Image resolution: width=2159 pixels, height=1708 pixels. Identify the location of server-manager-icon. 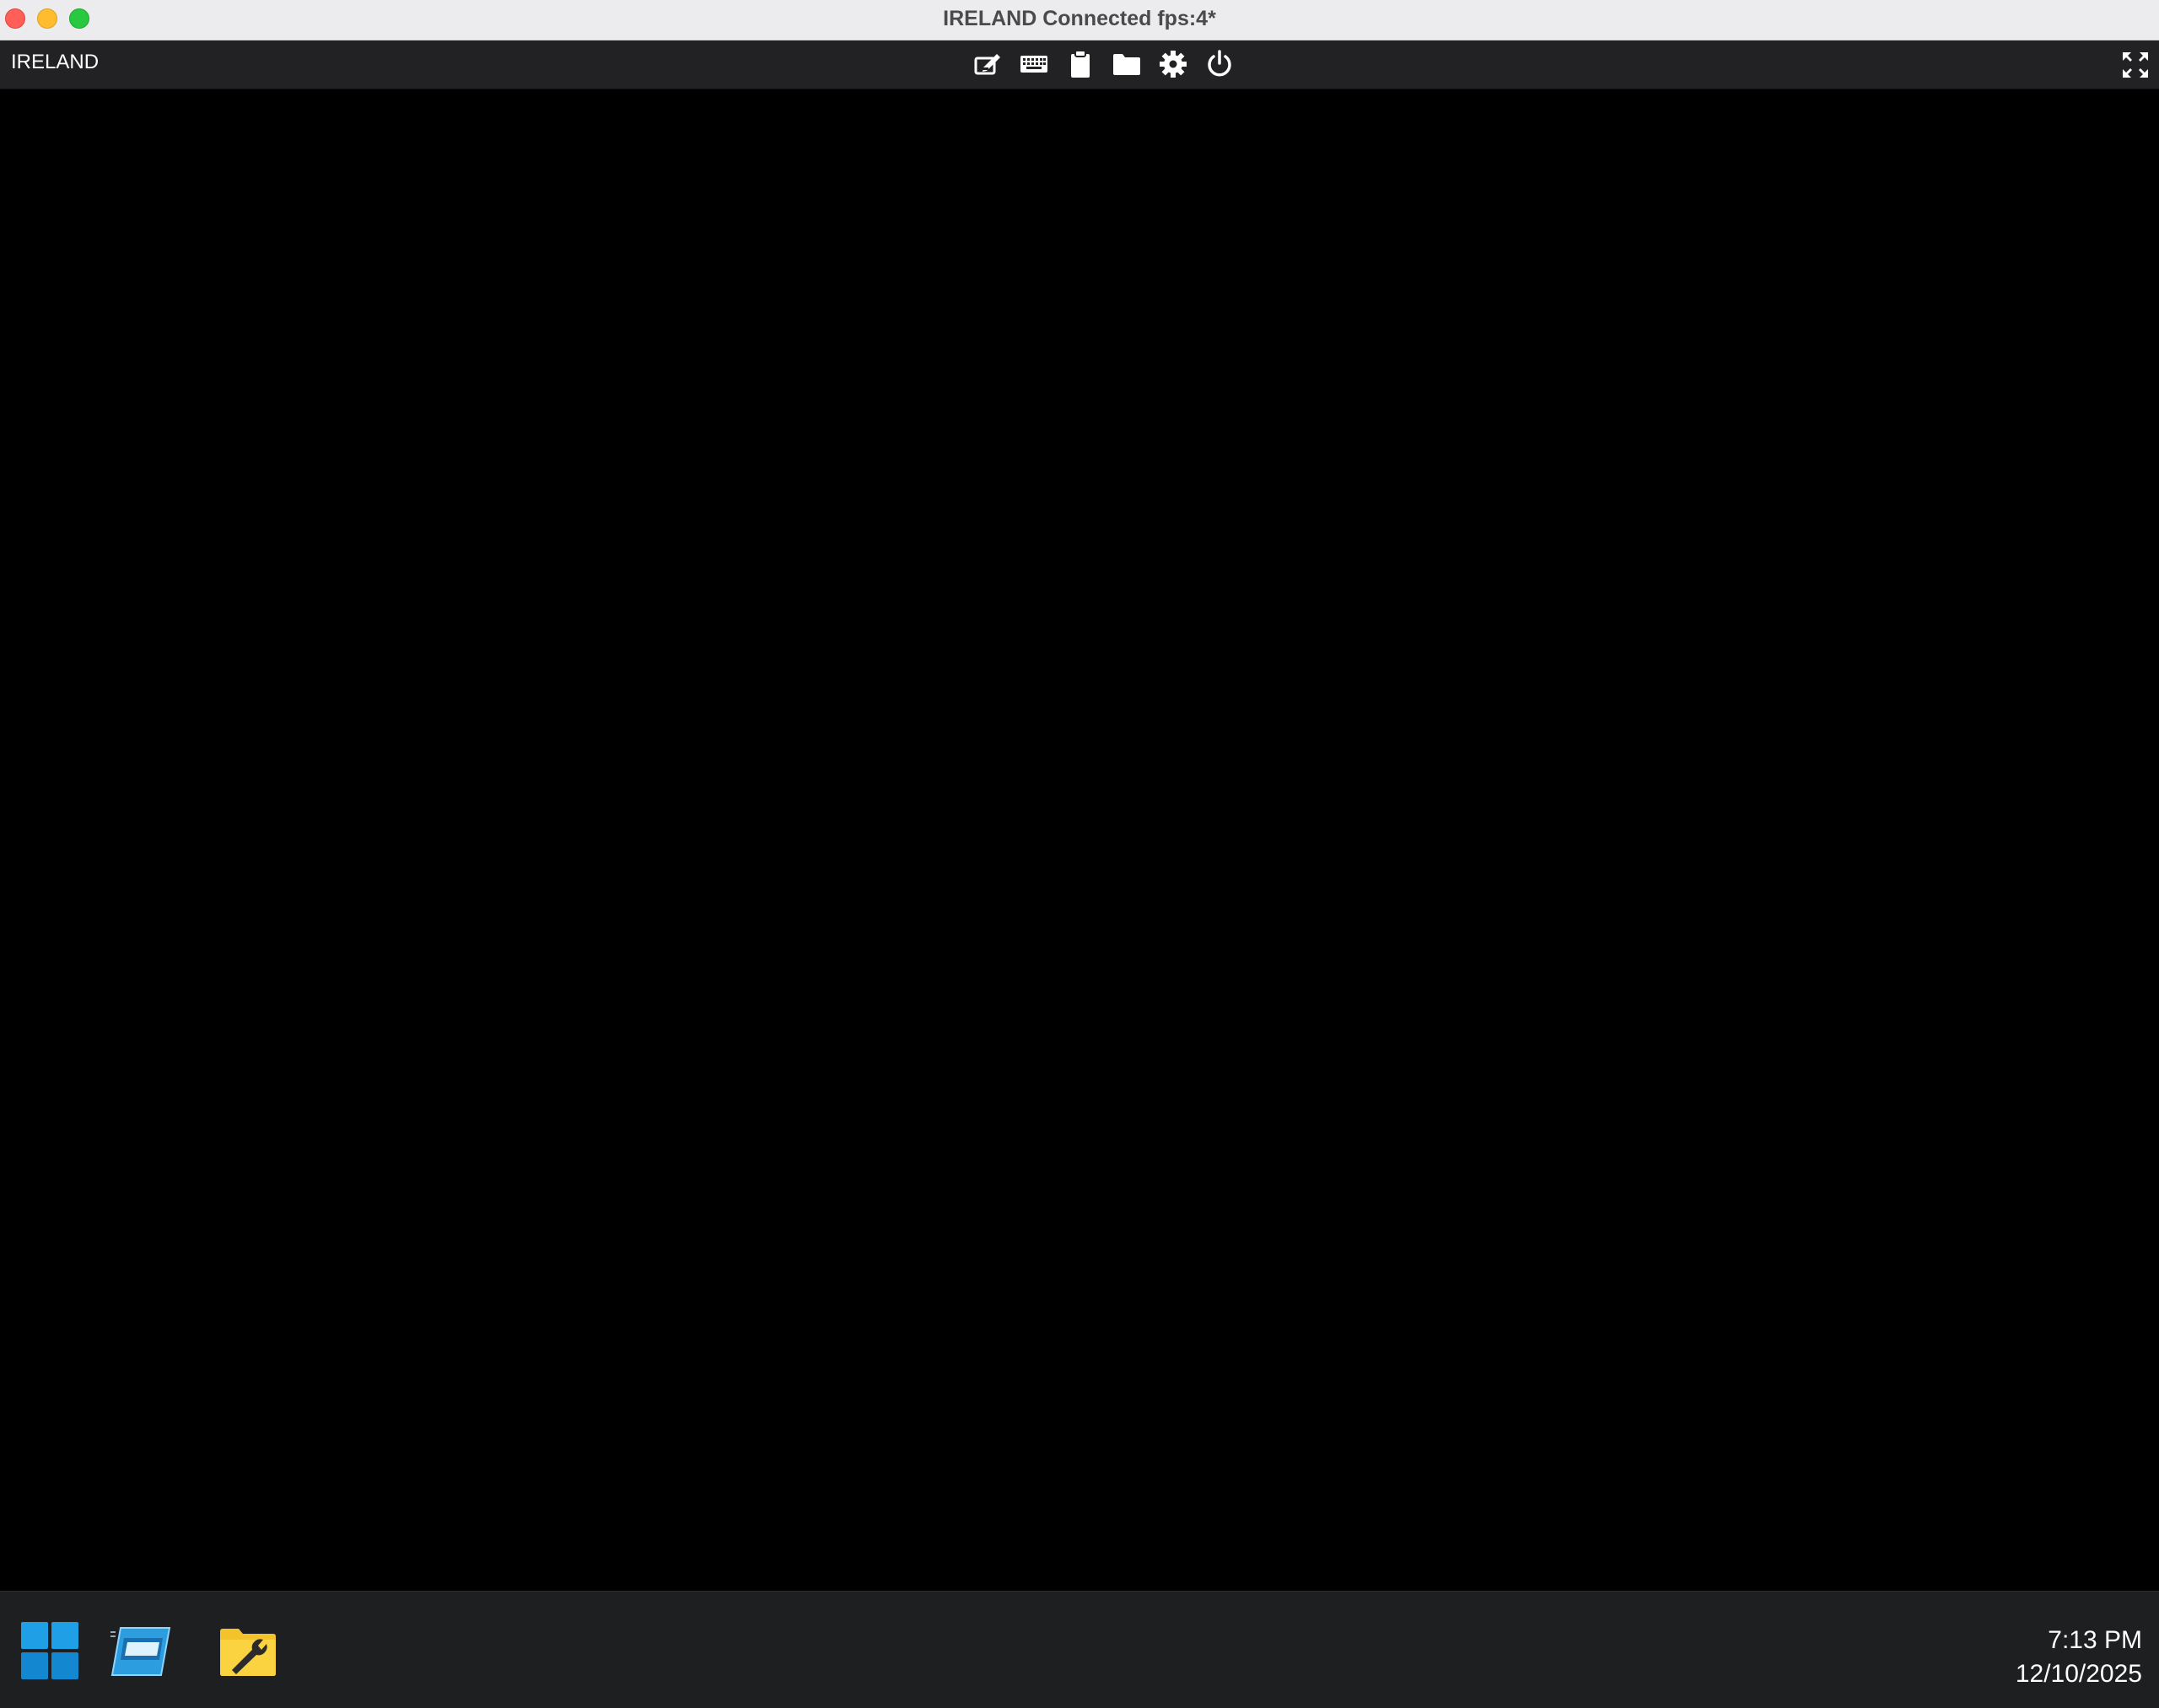
(140, 1651).